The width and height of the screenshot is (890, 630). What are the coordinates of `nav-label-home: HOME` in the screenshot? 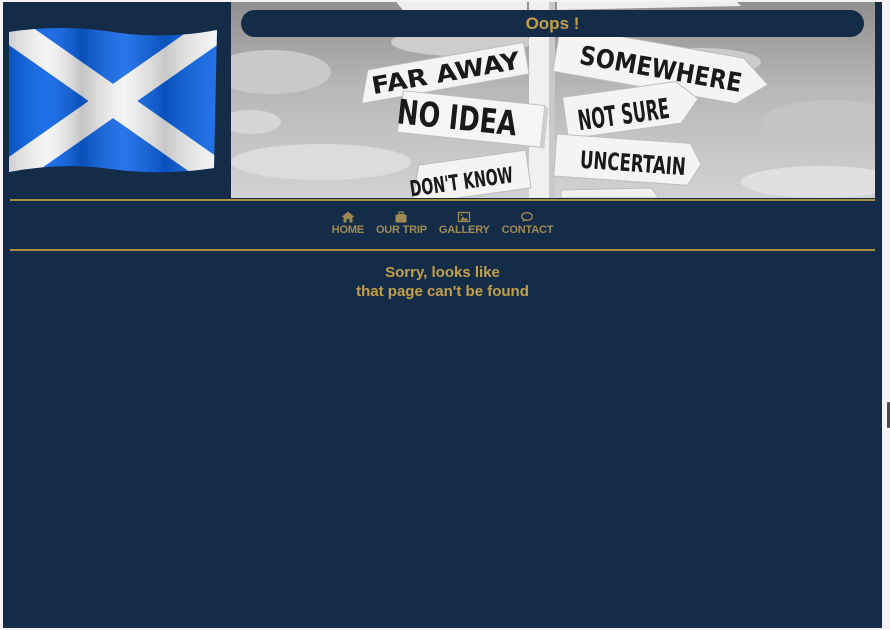 It's located at (347, 230).